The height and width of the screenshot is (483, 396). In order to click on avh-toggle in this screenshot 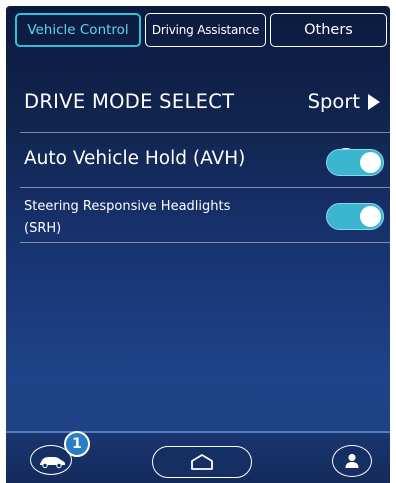, I will do `click(355, 162)`.